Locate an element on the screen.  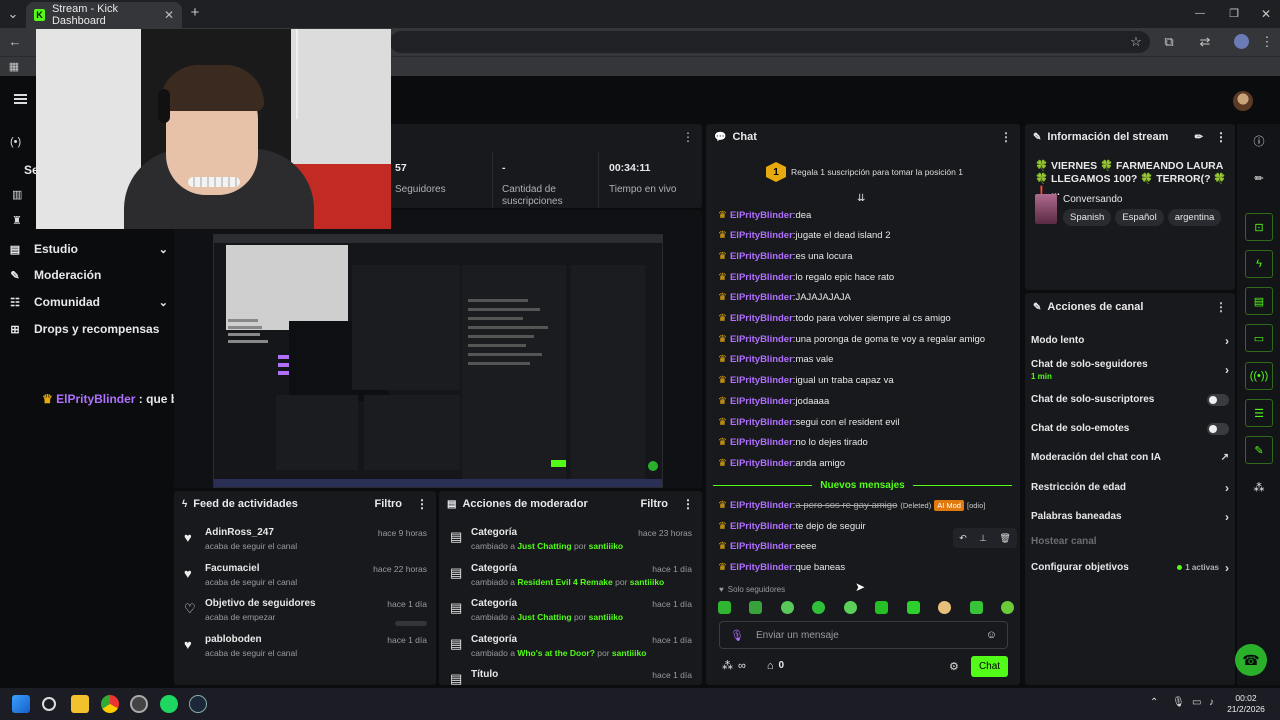
minimize-icon: — is located at coordinates (1200, 14).